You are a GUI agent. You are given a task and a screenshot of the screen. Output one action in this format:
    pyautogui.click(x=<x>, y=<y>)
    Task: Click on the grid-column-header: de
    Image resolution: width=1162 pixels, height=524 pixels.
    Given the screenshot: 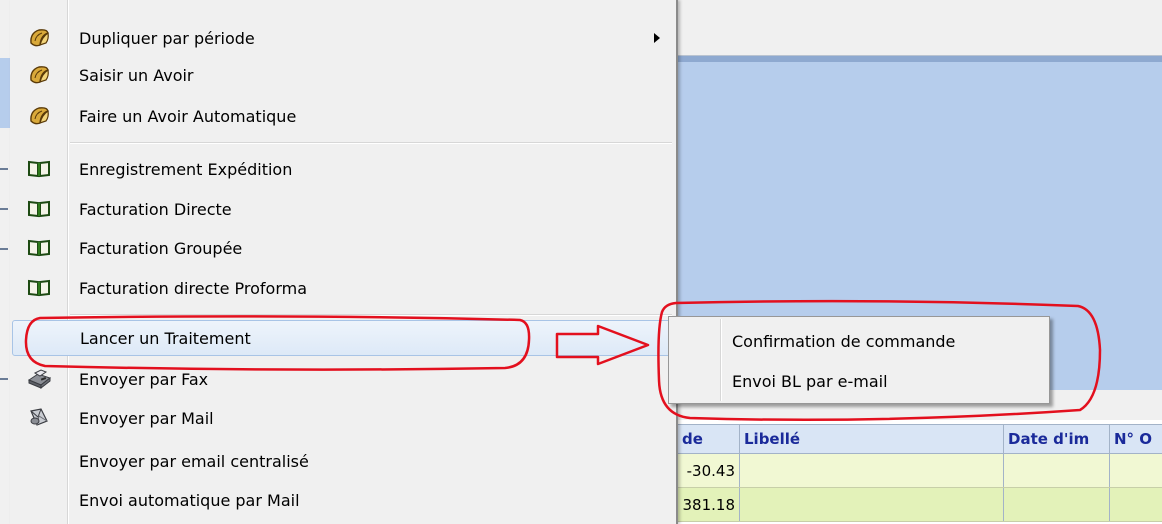 What is the action you would take?
    pyautogui.click(x=709, y=439)
    